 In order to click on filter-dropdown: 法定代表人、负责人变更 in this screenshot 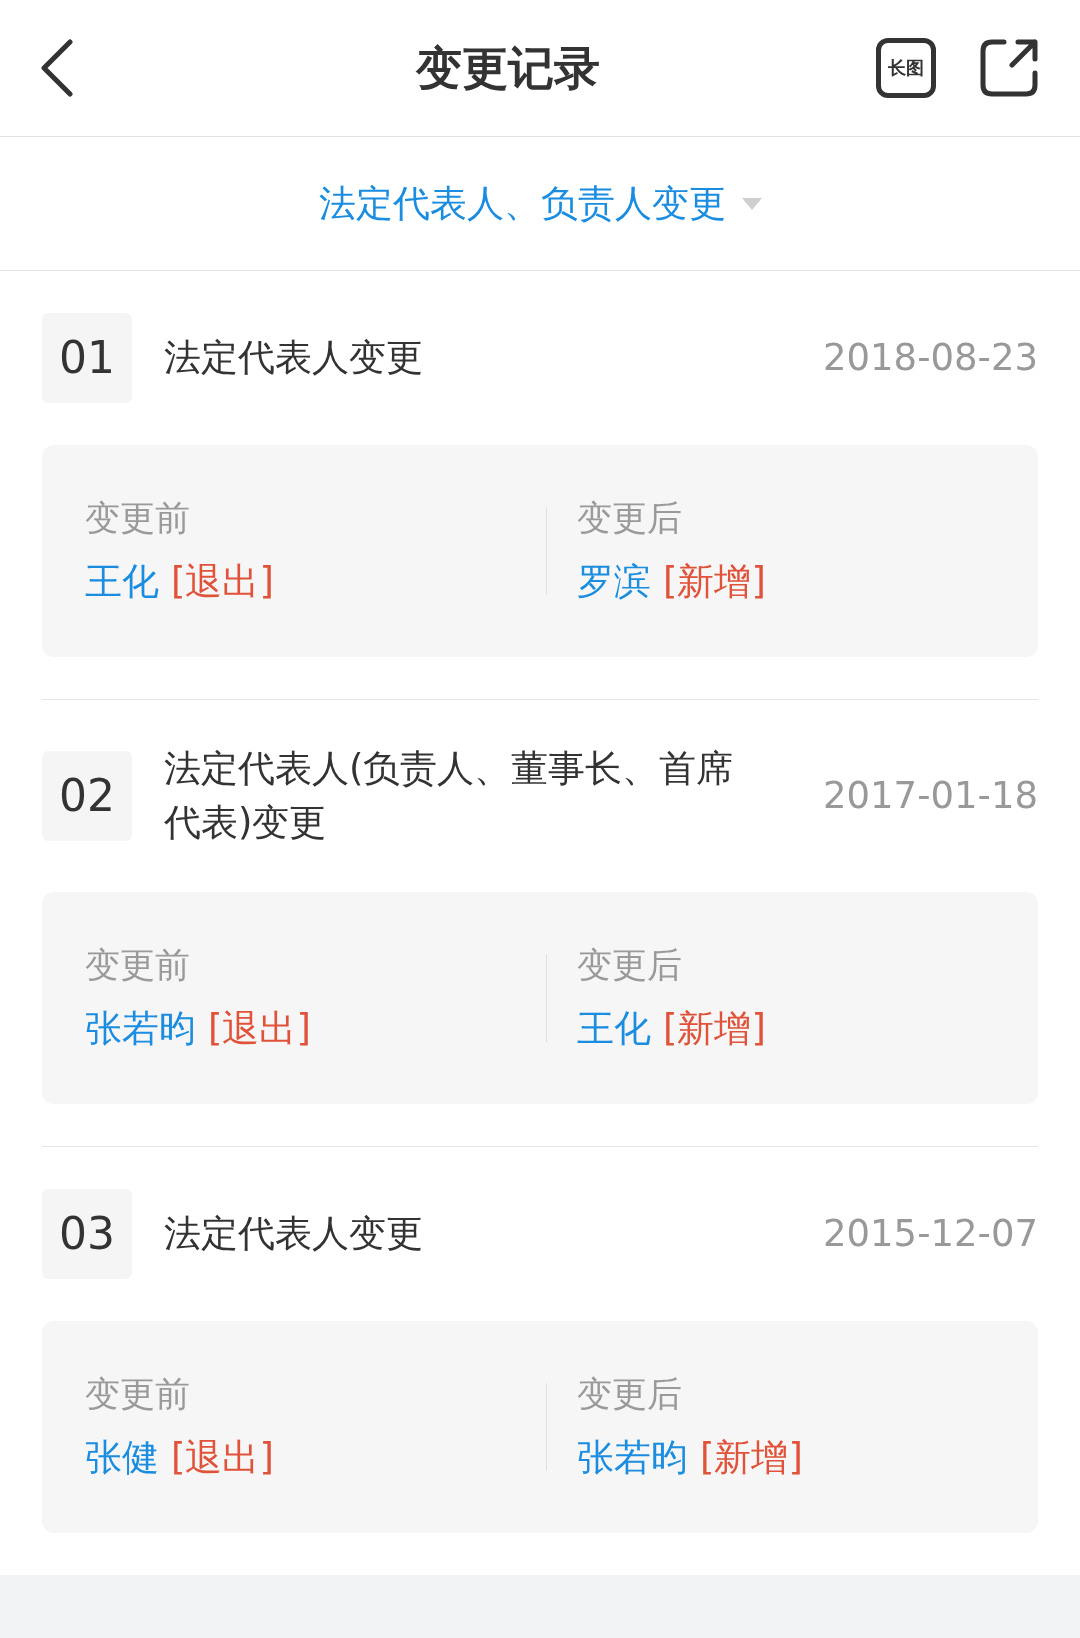, I will do `click(540, 203)`.